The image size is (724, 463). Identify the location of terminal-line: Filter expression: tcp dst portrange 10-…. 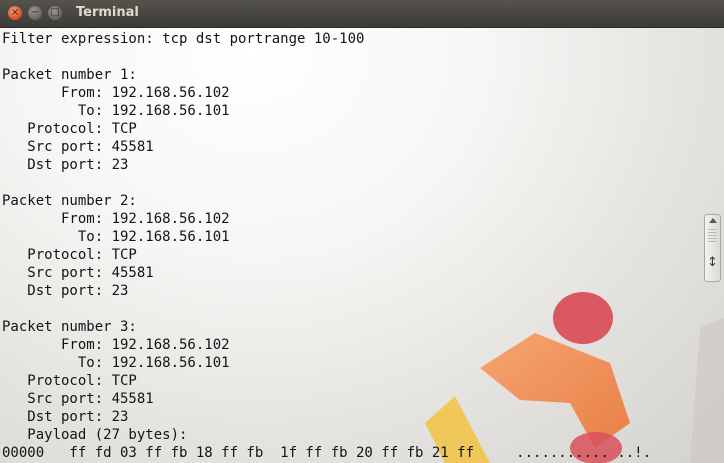
(183, 39).